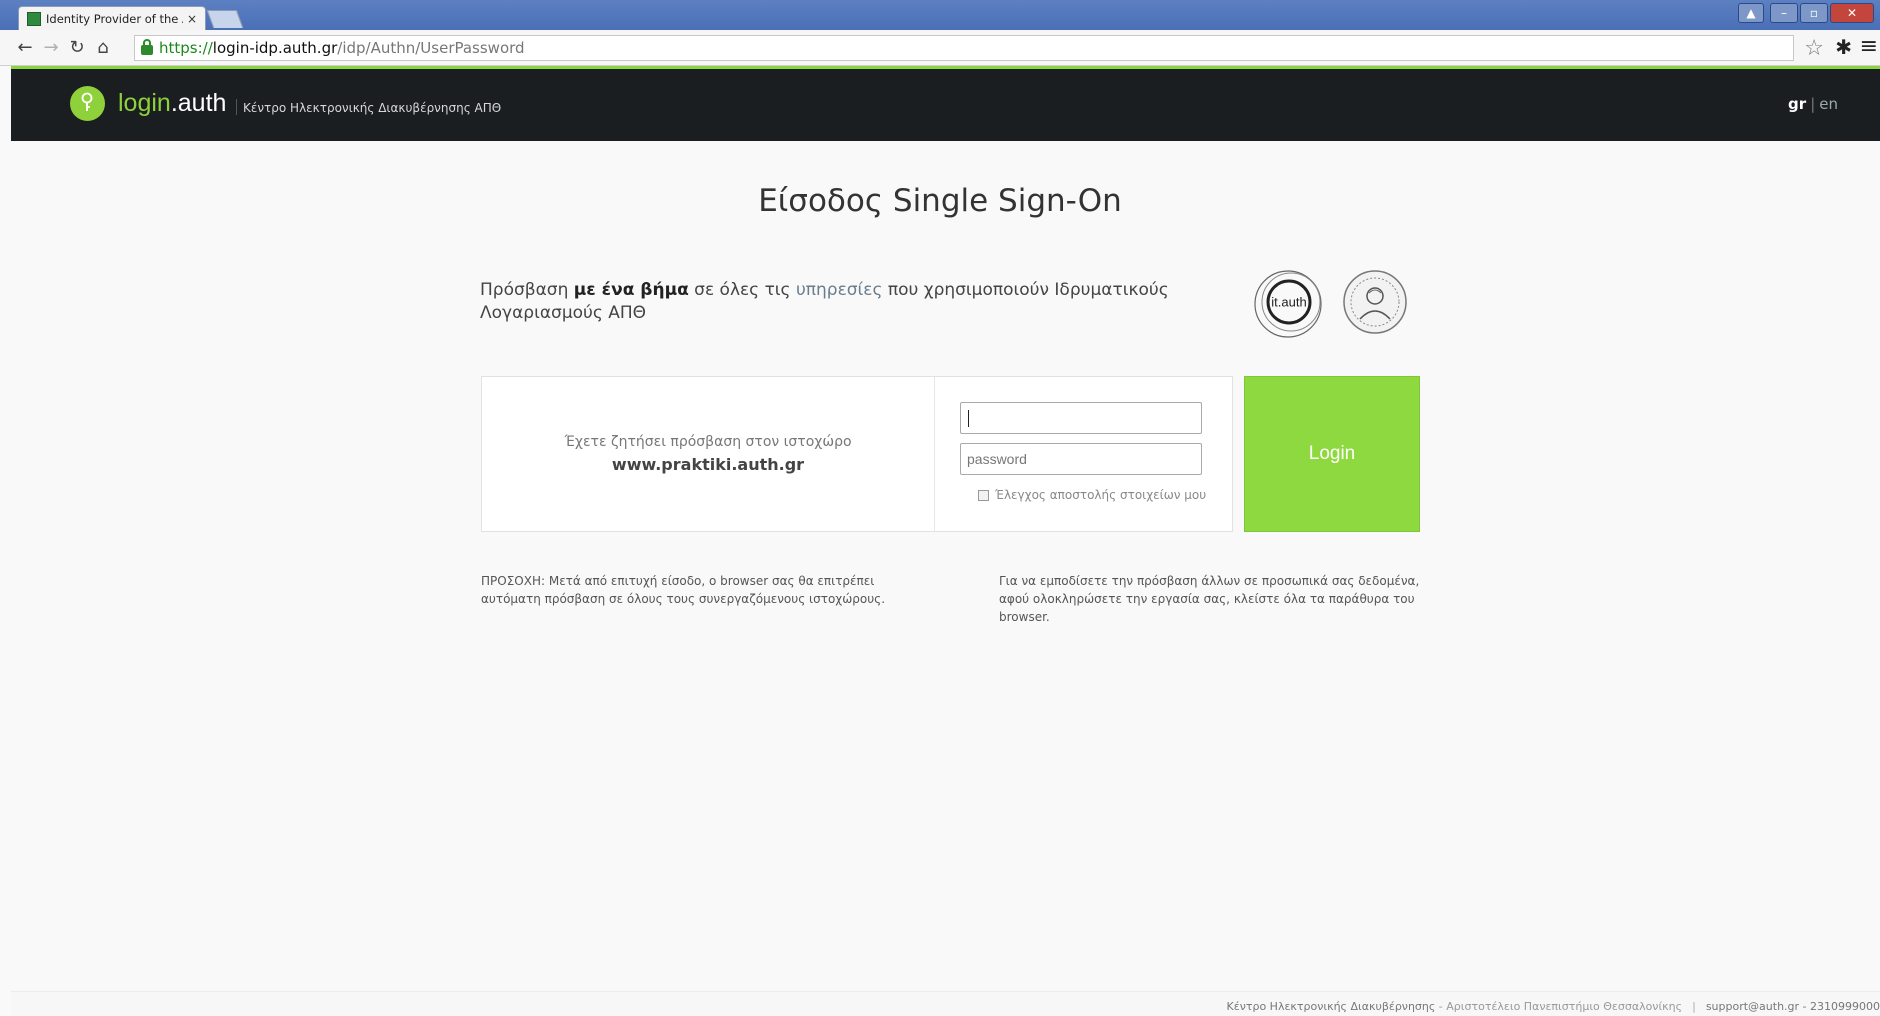  What do you see at coordinates (1869, 46) in the screenshot?
I see `menu-icon: ≡` at bounding box center [1869, 46].